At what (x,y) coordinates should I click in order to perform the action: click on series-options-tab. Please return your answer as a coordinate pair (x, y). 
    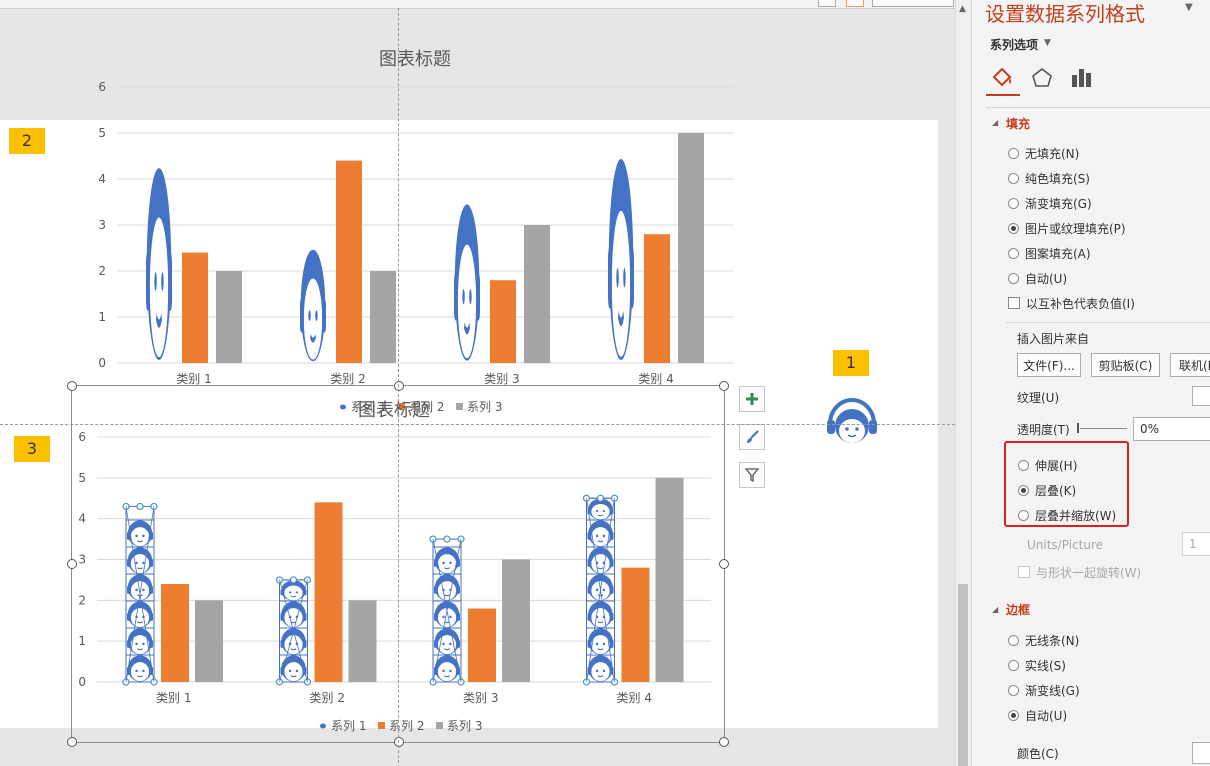
    Looking at the image, I should click on (1081, 78).